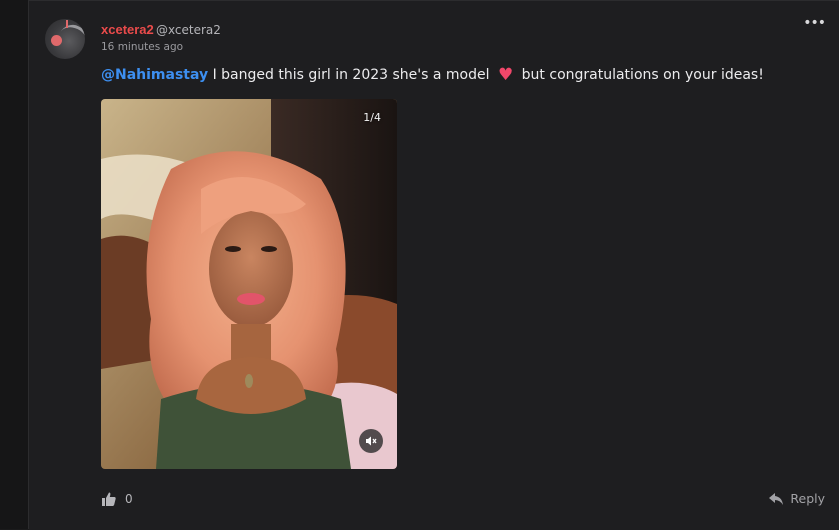  I want to click on comment-text-part-1: I banged this girl in 2023 she's a model, so click(351, 75).